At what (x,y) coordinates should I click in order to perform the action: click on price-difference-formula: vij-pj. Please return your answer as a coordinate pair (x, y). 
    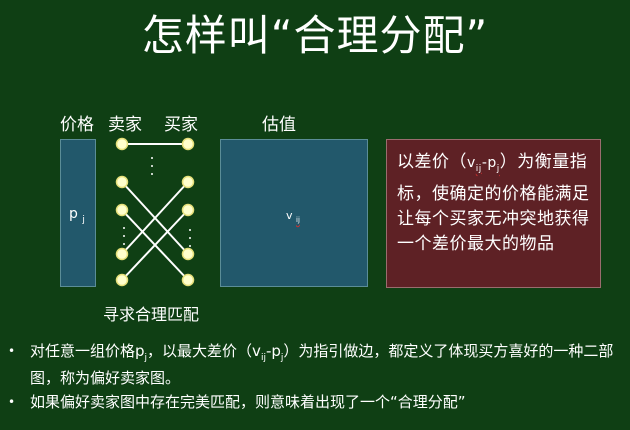
    Looking at the image, I should click on (483, 164).